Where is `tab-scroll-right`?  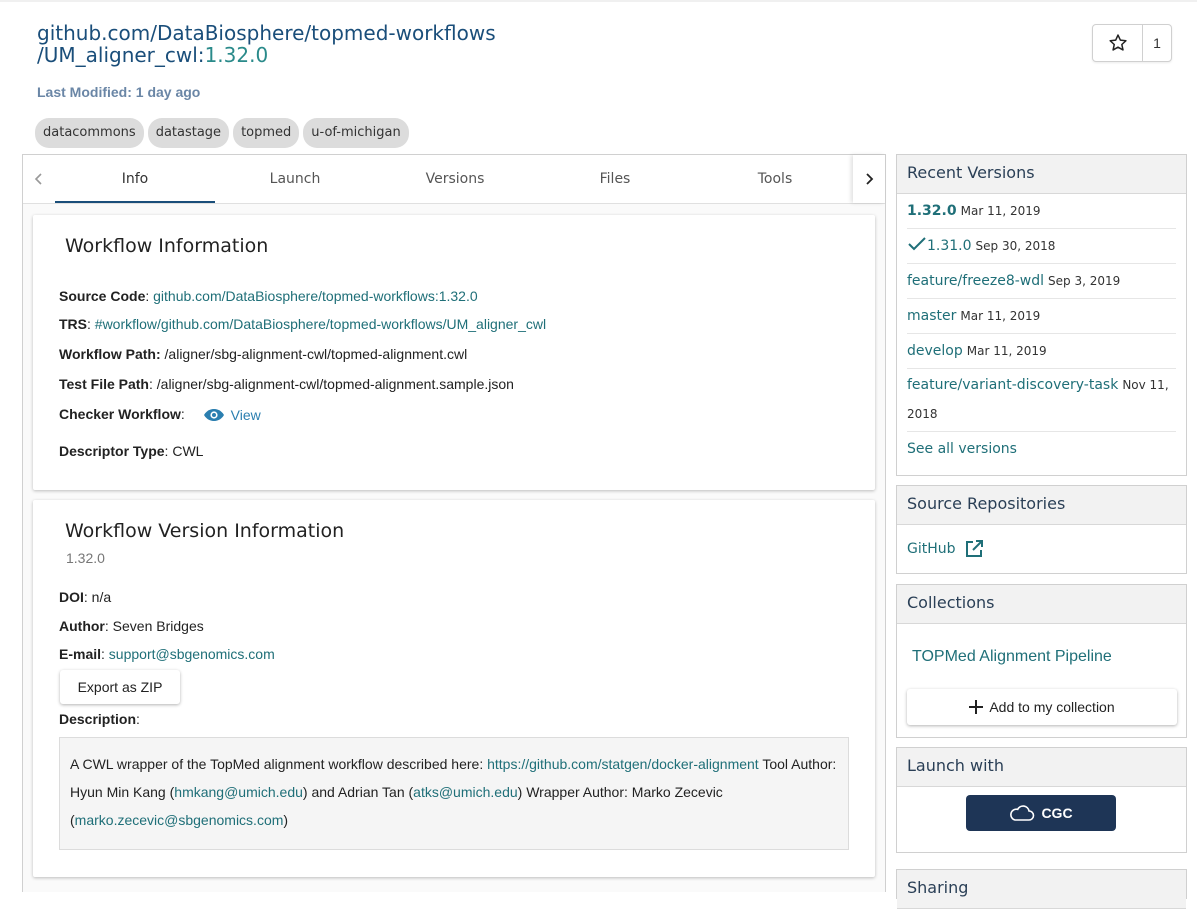 tab-scroll-right is located at coordinates (869, 179).